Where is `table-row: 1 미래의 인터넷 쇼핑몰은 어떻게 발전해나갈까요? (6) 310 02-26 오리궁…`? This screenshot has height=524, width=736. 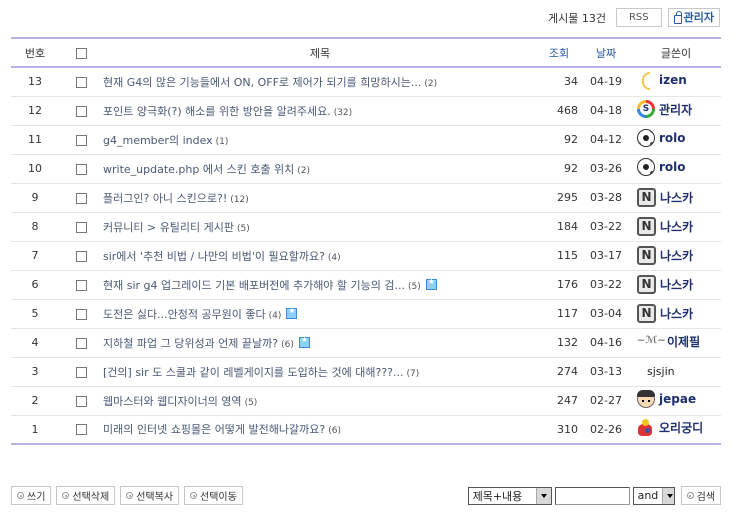 table-row: 1 미래의 인터넷 쇼핑몰은 어떻게 발전해나갈까요? (6) 310 02-26 오리궁… is located at coordinates (366, 430).